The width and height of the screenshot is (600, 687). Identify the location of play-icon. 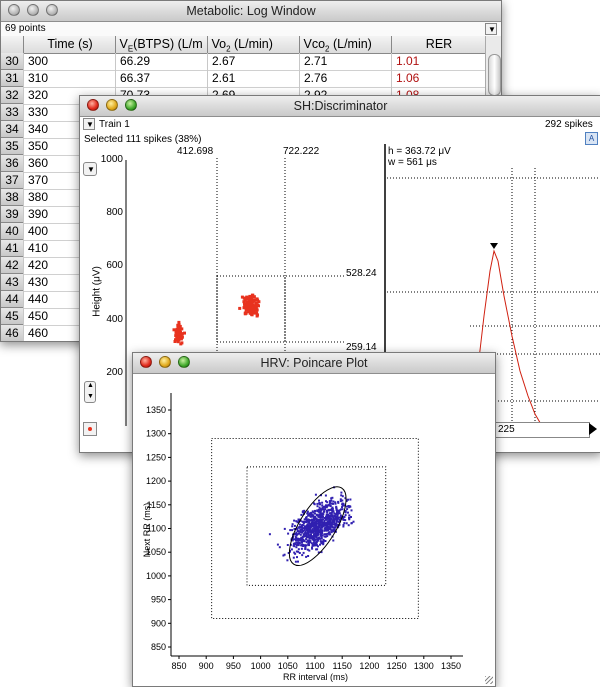
(593, 429).